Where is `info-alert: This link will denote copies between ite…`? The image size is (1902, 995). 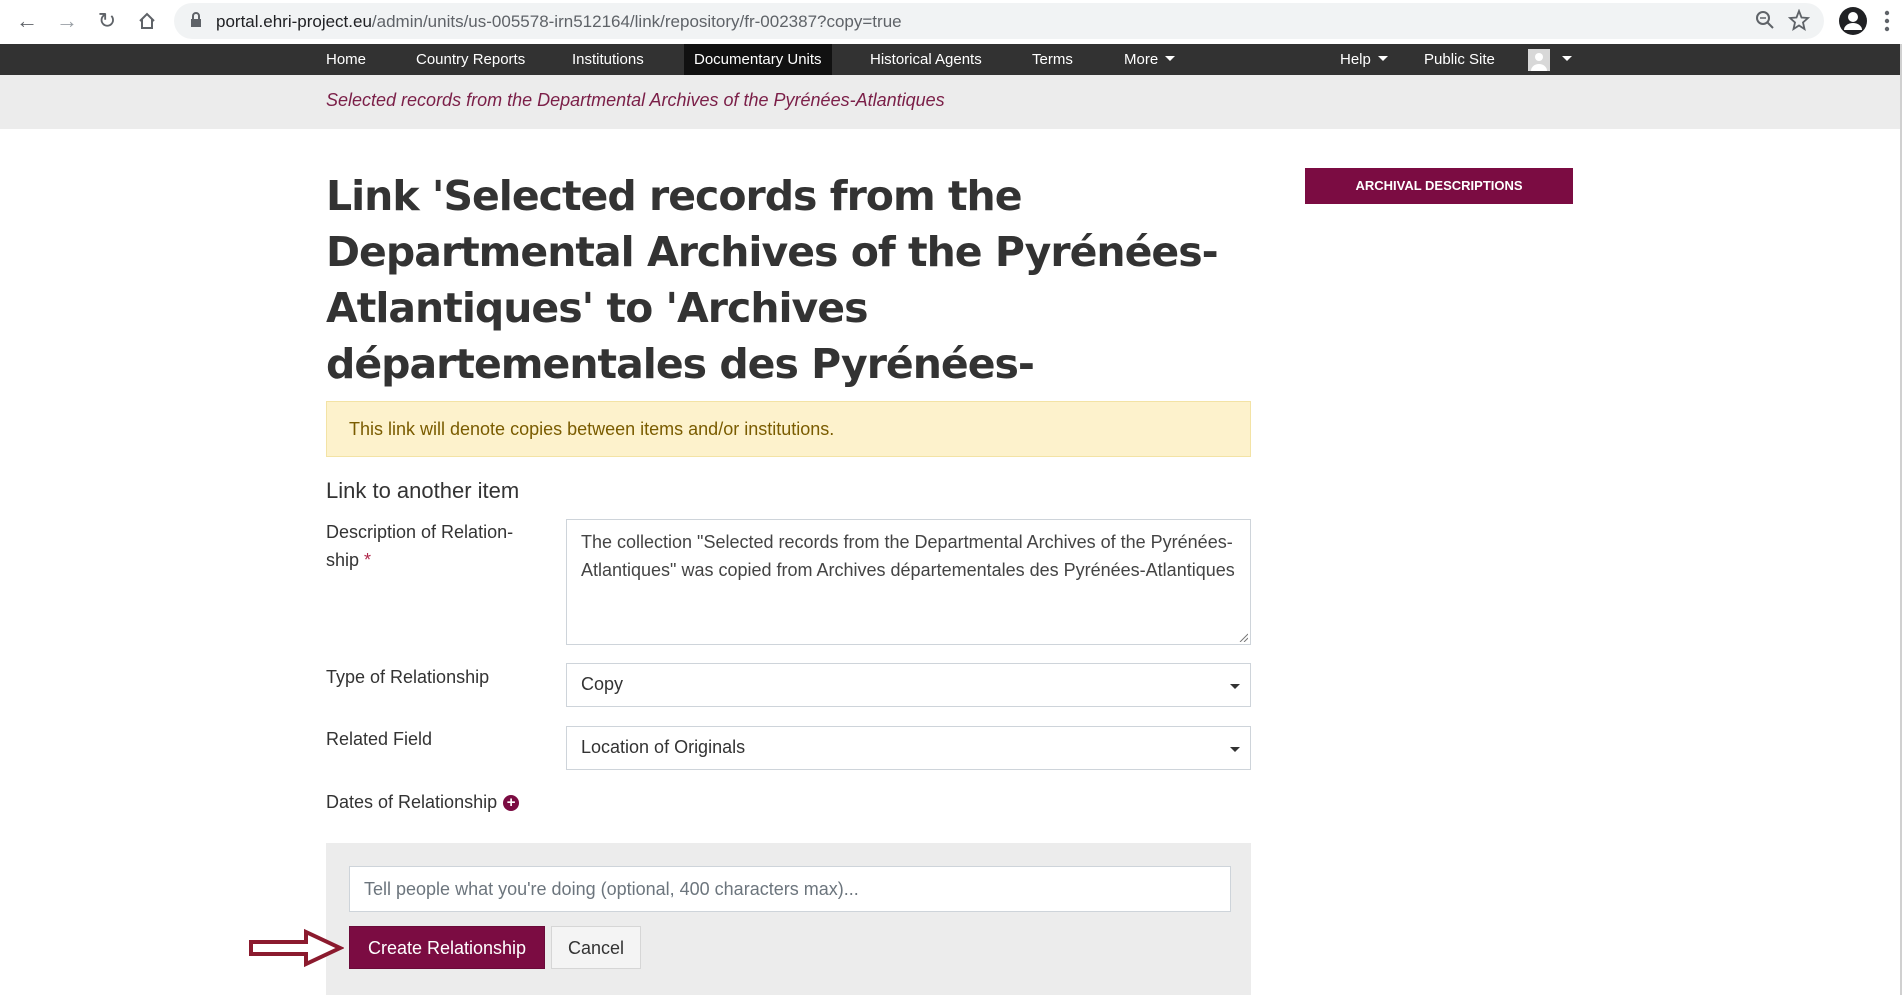 info-alert: This link will denote copies between ite… is located at coordinates (788, 429).